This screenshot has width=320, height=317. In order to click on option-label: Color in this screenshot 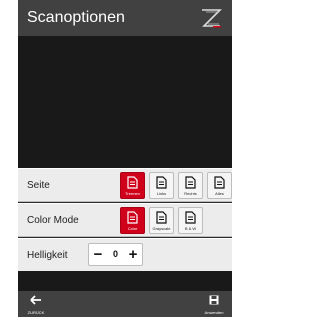, I will do `click(132, 228)`.